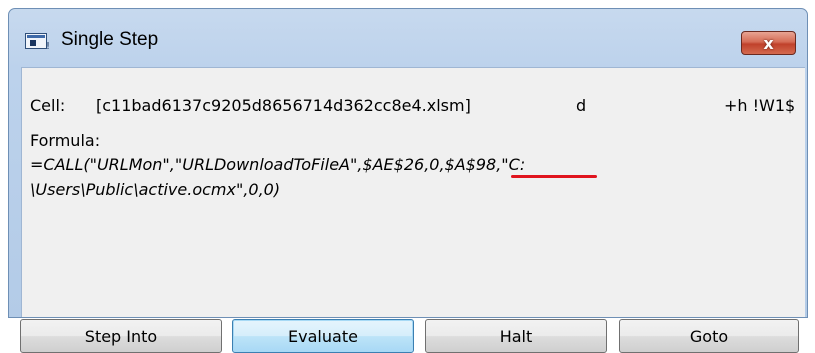  I want to click on close-icon: x, so click(768, 43).